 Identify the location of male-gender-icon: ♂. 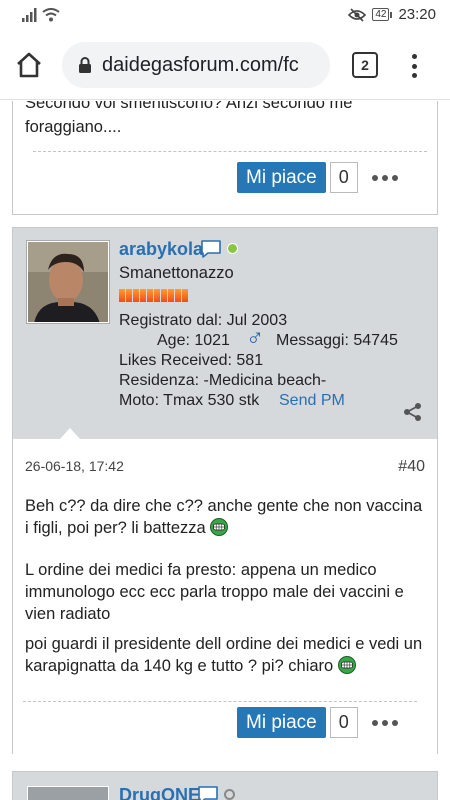
(255, 337).